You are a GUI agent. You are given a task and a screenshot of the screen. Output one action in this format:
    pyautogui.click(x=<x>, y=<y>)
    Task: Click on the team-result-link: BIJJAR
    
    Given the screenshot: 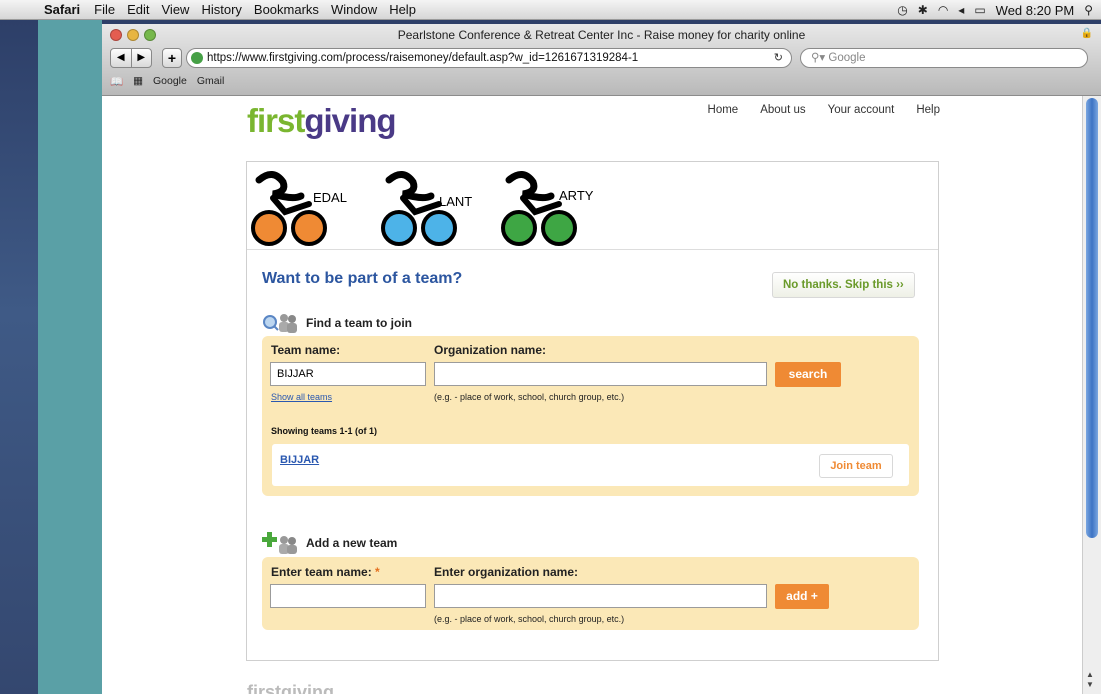 What is the action you would take?
    pyautogui.click(x=299, y=460)
    